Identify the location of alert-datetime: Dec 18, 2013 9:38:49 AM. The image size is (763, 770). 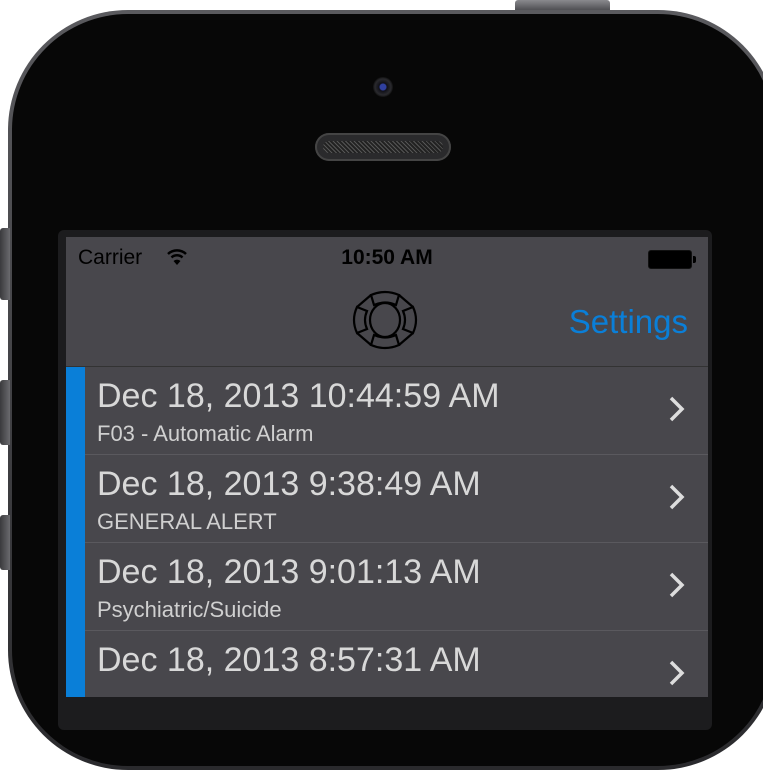
(289, 484).